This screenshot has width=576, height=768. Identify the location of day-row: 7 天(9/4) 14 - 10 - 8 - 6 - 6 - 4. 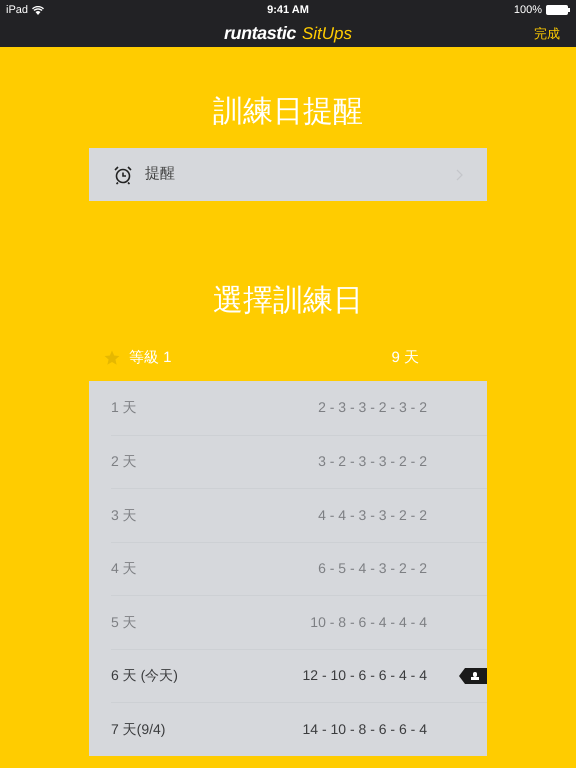
(299, 729).